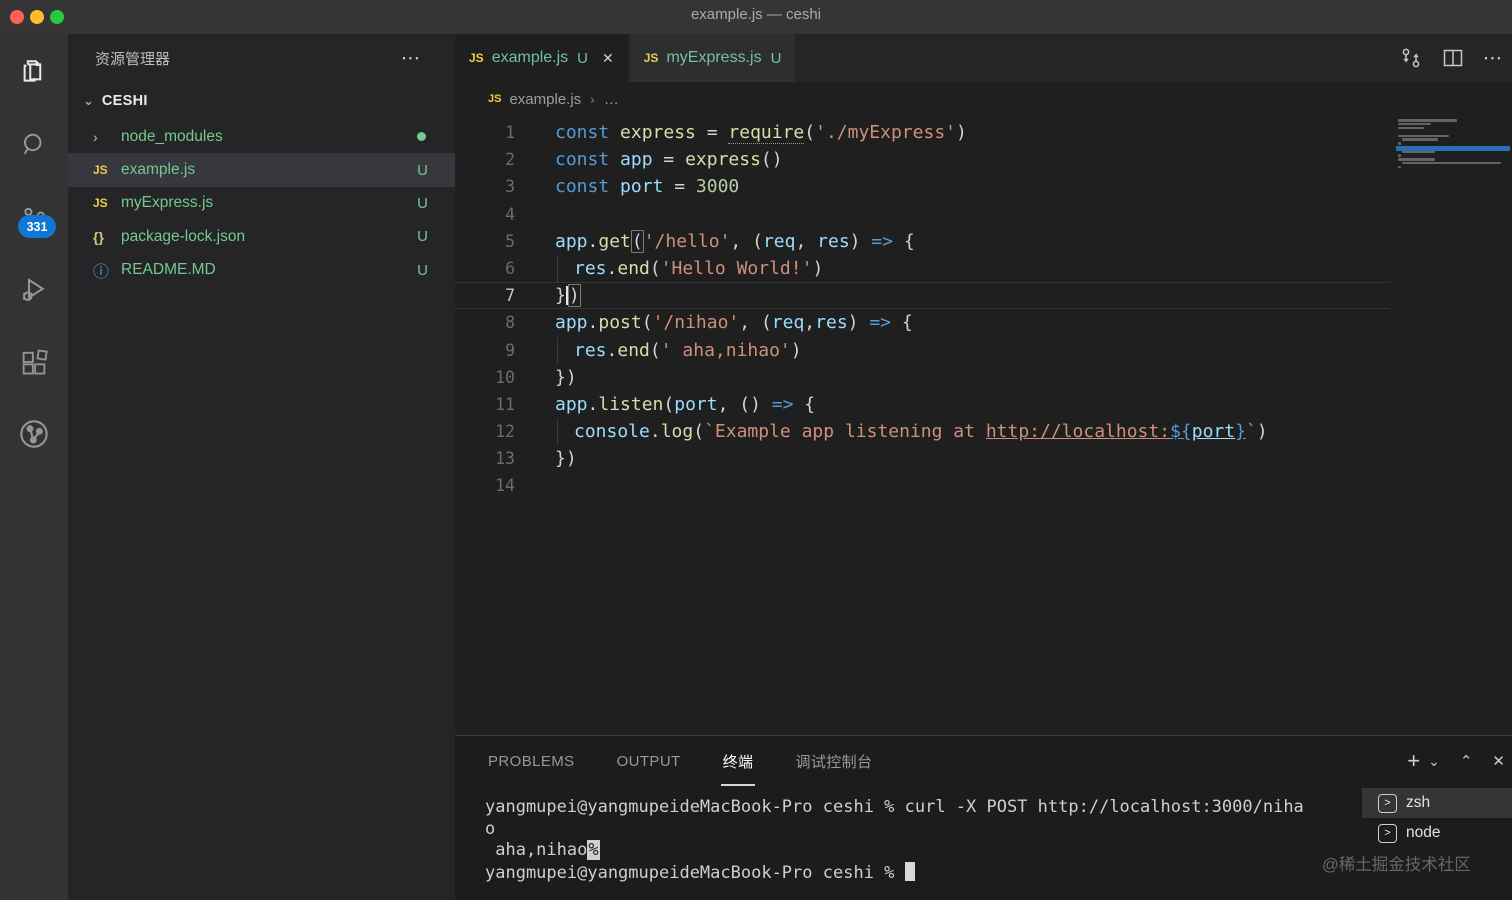 The height and width of the screenshot is (900, 1512). I want to click on minimap, so click(1453, 149).